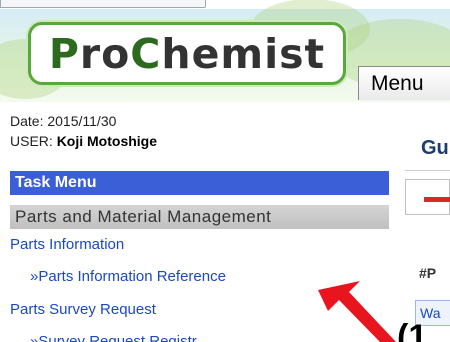 Image resolution: width=450 pixels, height=342 pixels. Describe the element at coordinates (103, 4) in the screenshot. I see `top-search-box` at that location.